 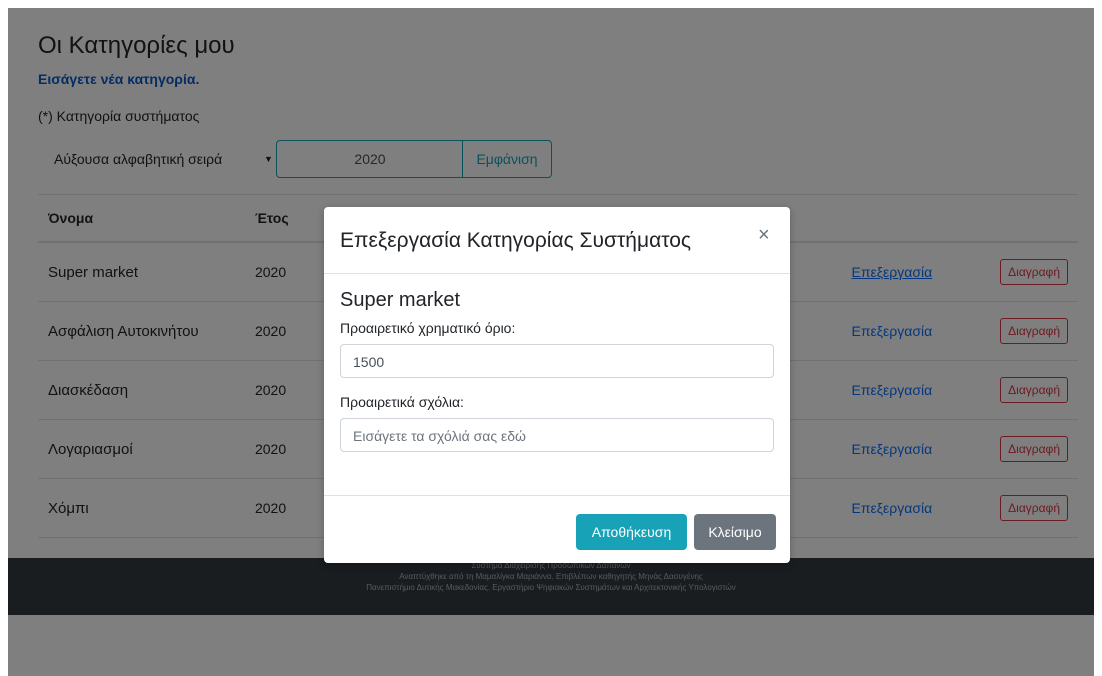 What do you see at coordinates (428, 328) in the screenshot?
I see `limit-label: Προαιρετικό χρηματικό όριο:` at bounding box center [428, 328].